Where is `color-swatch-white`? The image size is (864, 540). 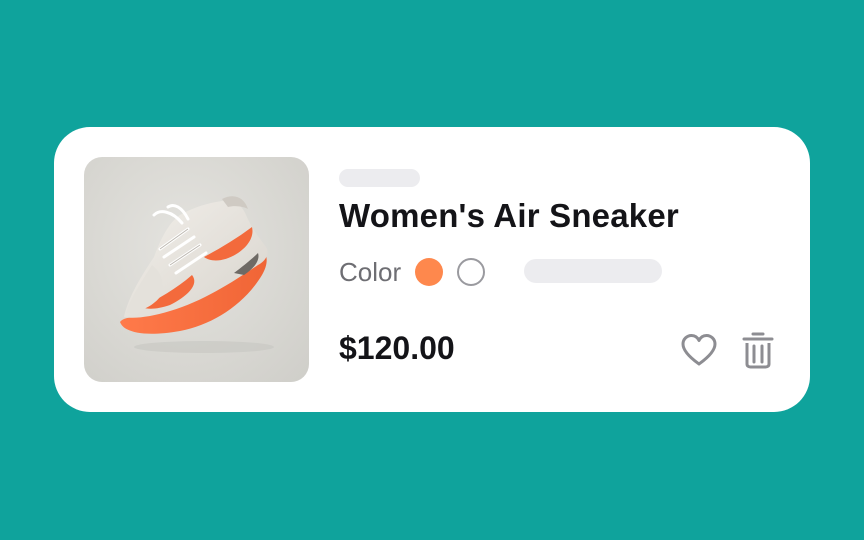 color-swatch-white is located at coordinates (471, 272).